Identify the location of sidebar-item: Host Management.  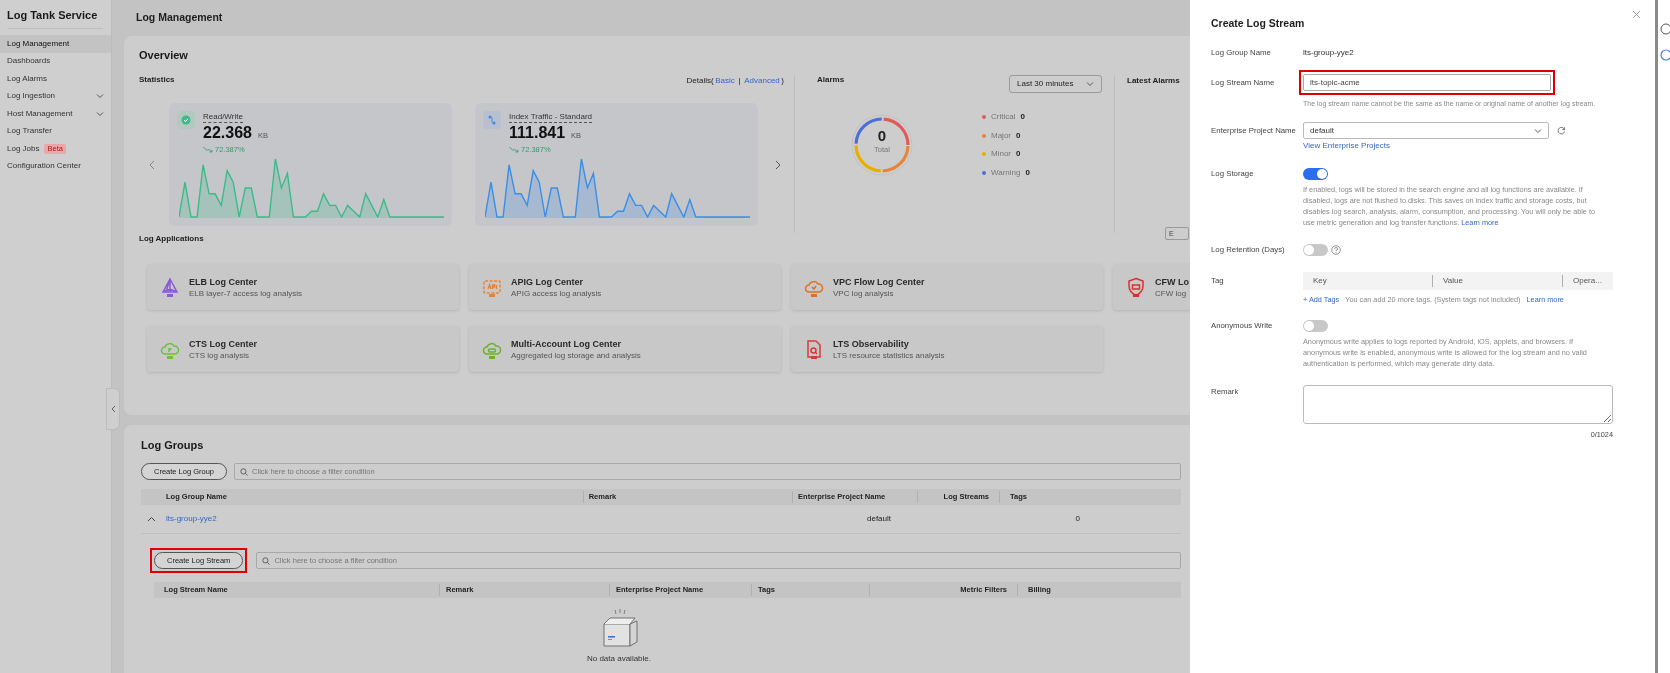
(55, 114).